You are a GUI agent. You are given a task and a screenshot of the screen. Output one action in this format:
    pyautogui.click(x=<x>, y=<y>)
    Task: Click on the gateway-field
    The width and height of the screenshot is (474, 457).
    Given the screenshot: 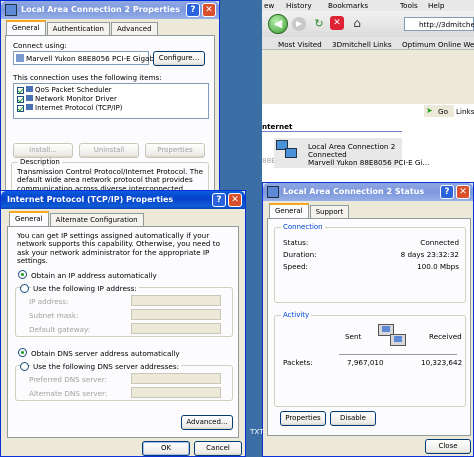 What is the action you would take?
    pyautogui.click(x=176, y=328)
    